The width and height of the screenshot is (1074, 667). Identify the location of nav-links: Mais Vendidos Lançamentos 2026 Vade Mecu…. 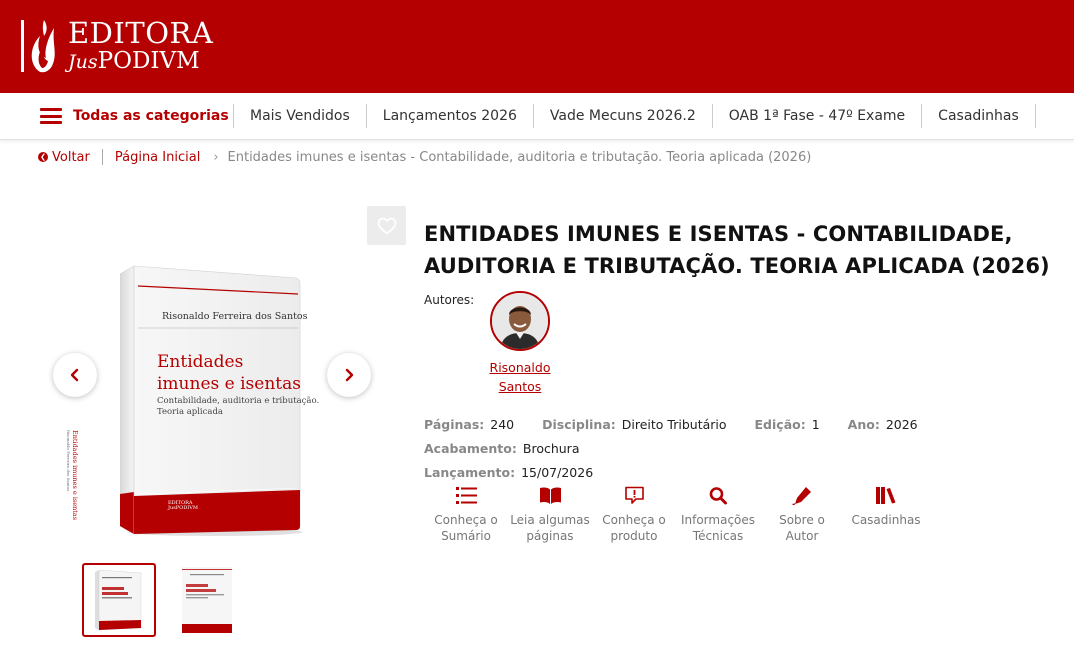
(634, 116).